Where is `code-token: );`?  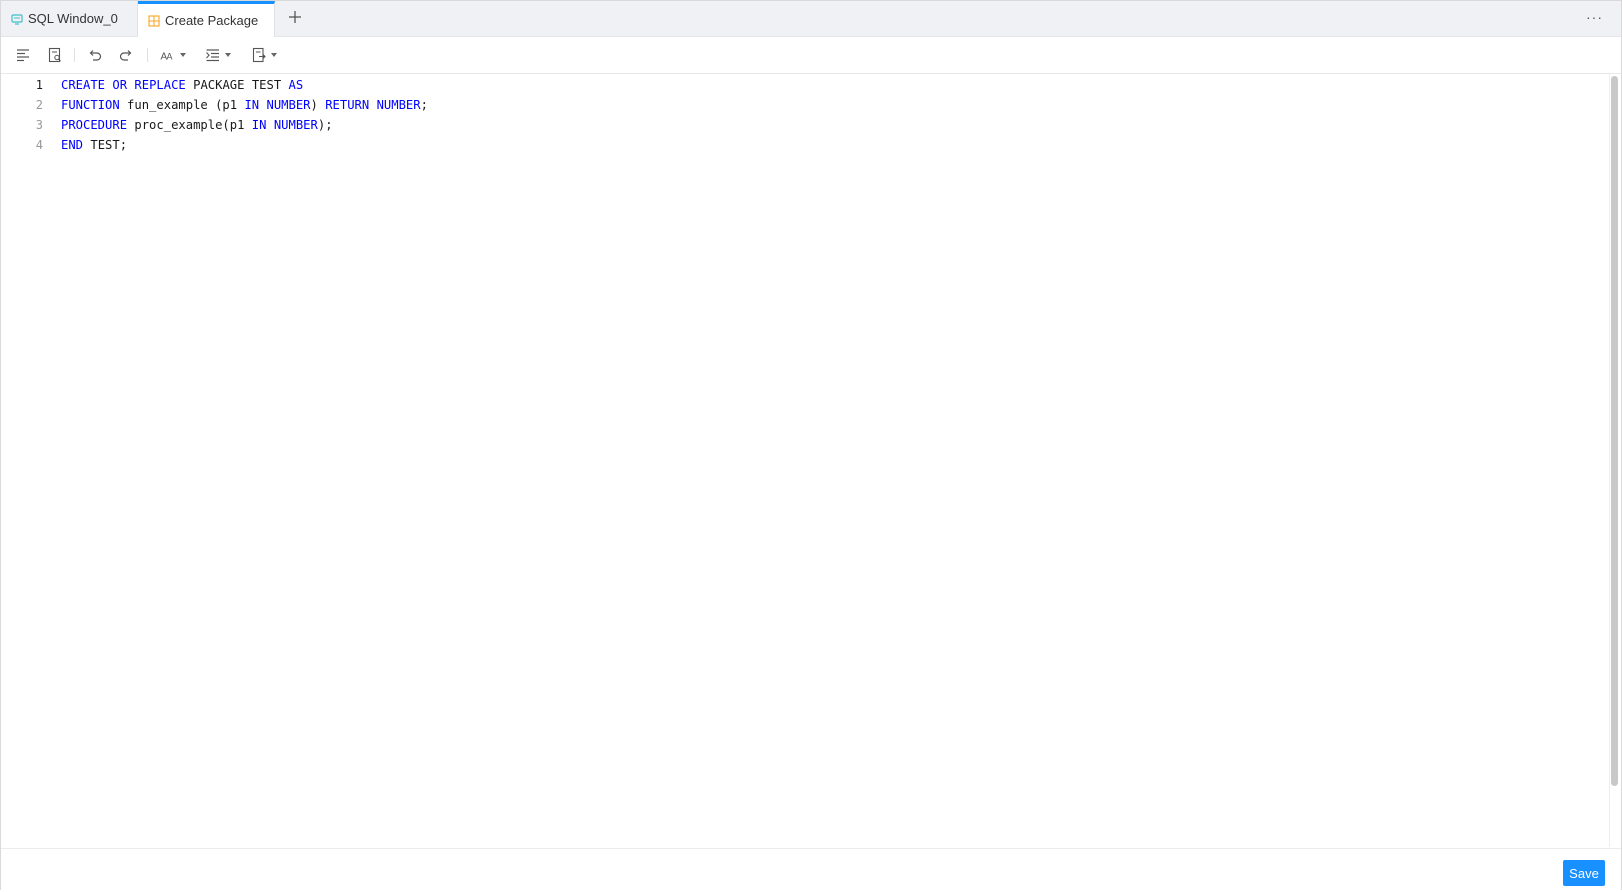
code-token: ); is located at coordinates (325, 125).